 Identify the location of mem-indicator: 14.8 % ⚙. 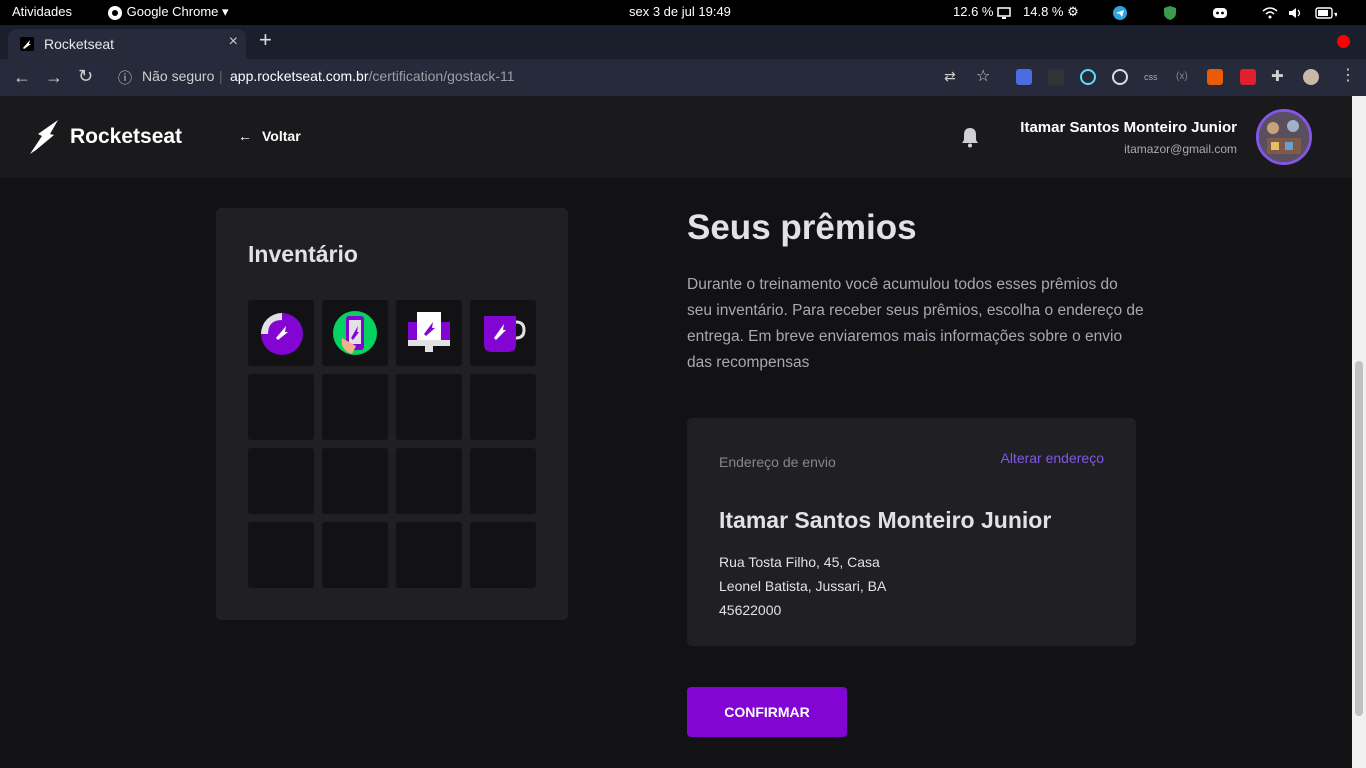
(1051, 12).